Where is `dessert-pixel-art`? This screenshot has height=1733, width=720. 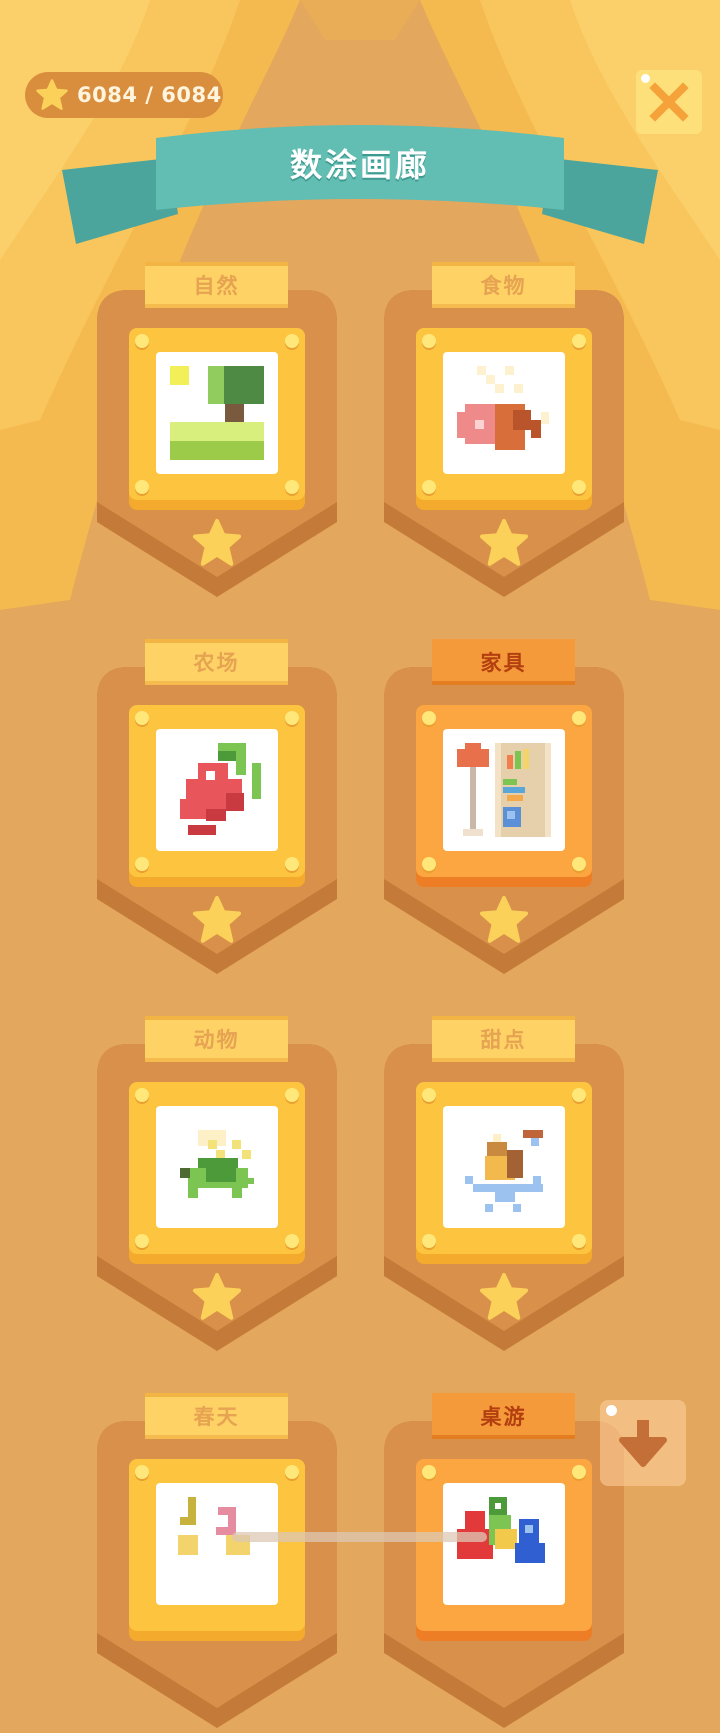 dessert-pixel-art is located at coordinates (504, 1167).